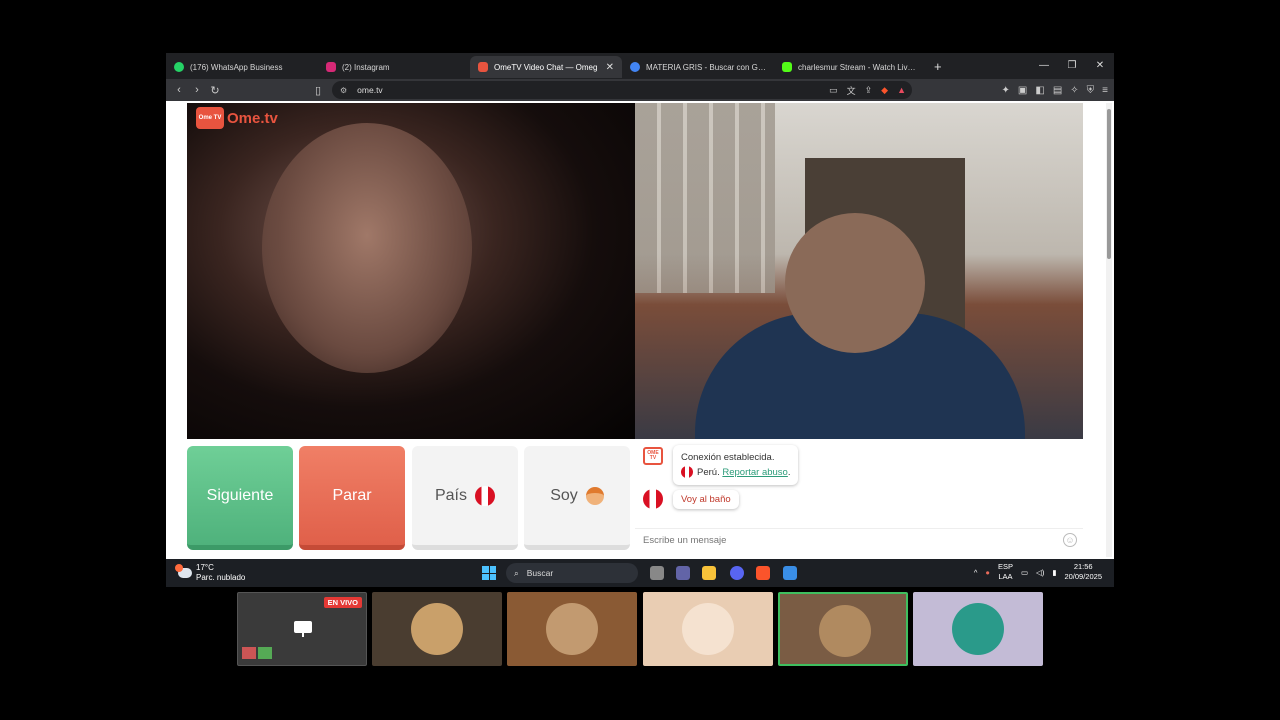  What do you see at coordinates (869, 90) in the screenshot?
I see `share-icon: ⇪` at bounding box center [869, 90].